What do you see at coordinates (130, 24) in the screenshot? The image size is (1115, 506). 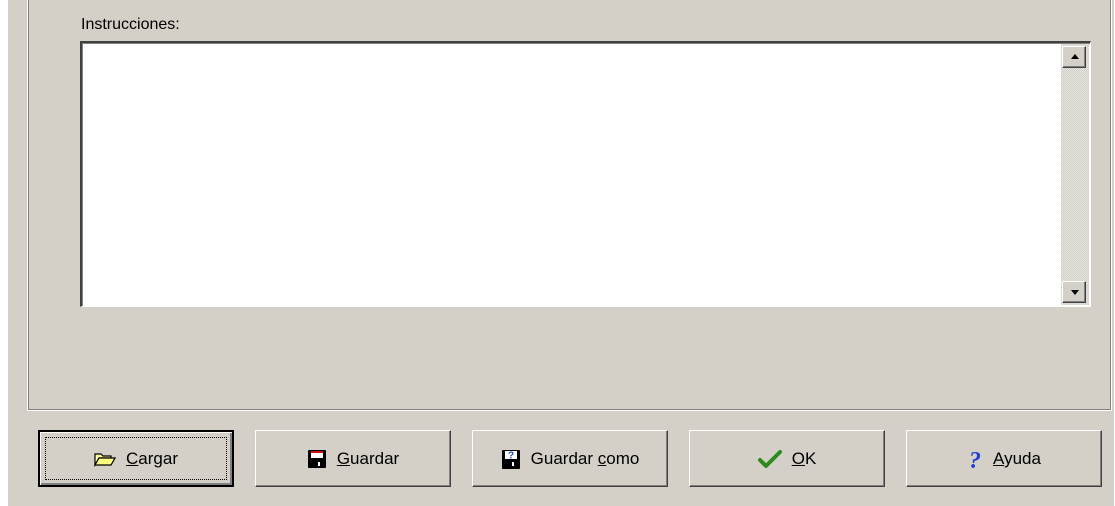 I see `instructions-label: Instrucciones:` at bounding box center [130, 24].